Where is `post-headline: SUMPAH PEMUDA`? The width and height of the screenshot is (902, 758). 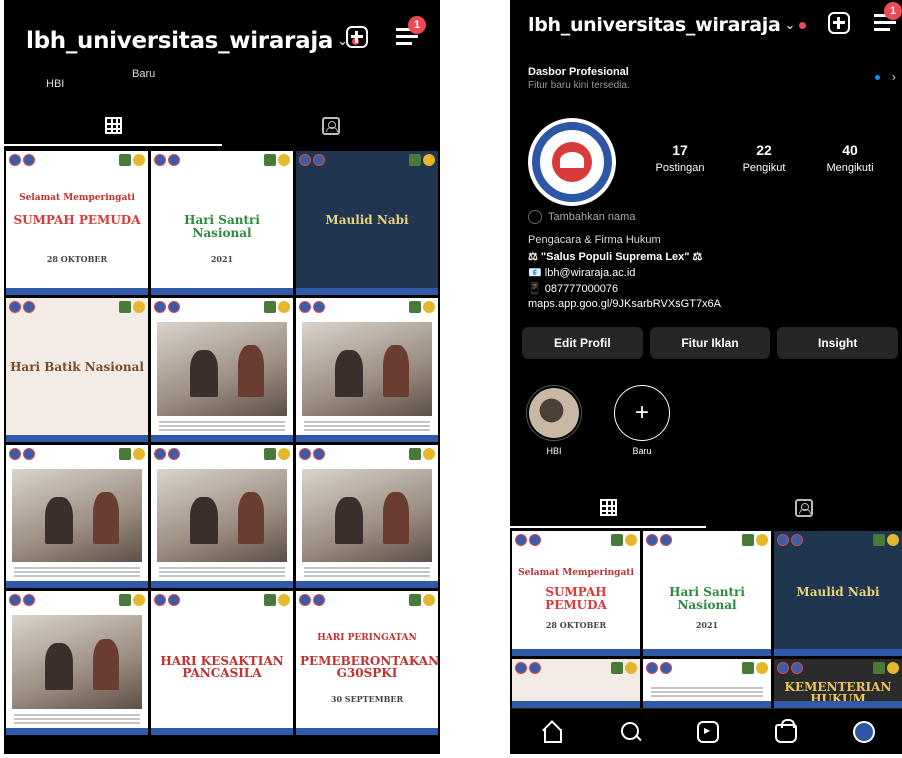
post-headline: SUMPAH PEMUDA is located at coordinates (576, 598).